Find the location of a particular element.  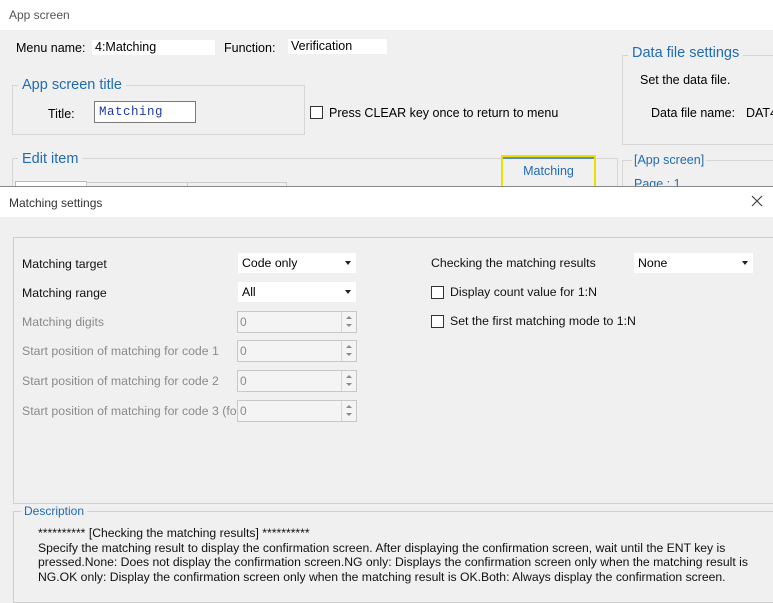

app-screen-title-heading: App screen title is located at coordinates (72, 85).